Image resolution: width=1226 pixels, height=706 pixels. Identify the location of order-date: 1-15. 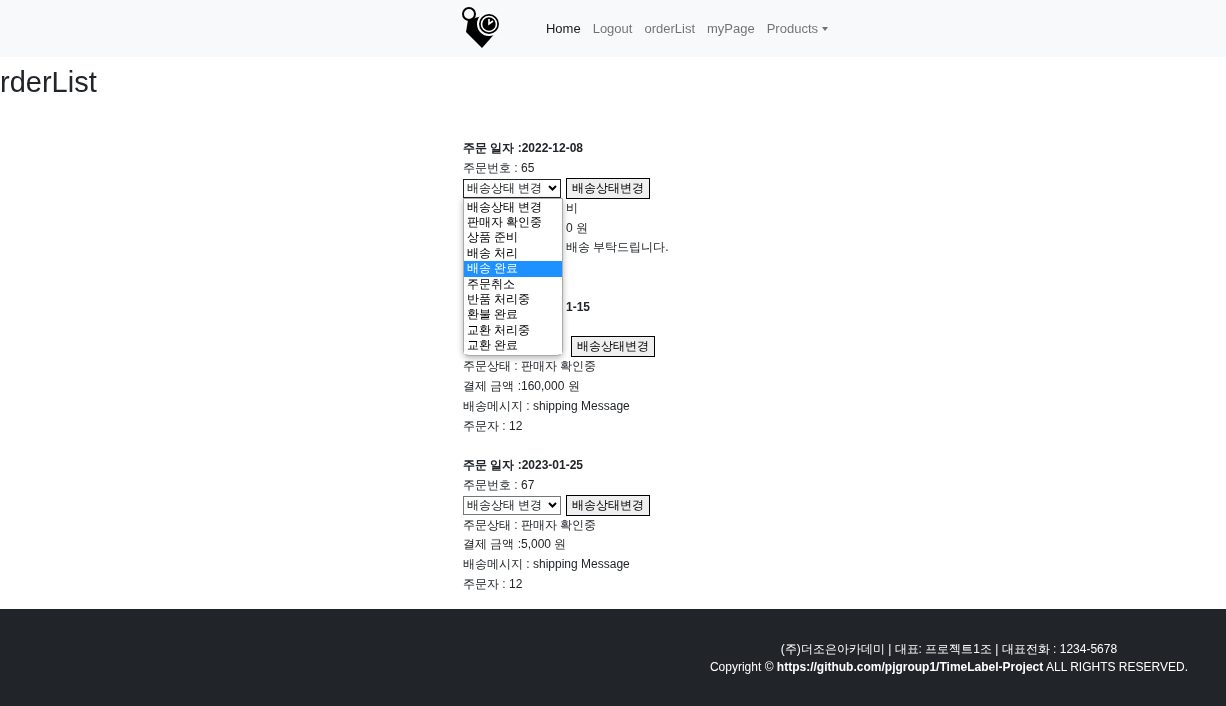
(578, 307).